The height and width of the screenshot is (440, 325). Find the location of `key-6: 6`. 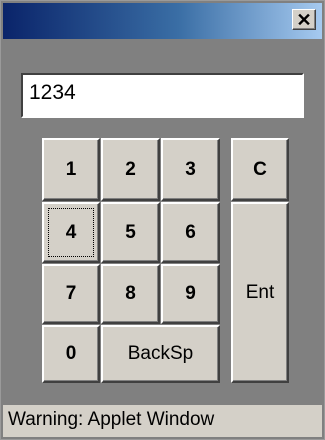

key-6: 6 is located at coordinates (190, 232).